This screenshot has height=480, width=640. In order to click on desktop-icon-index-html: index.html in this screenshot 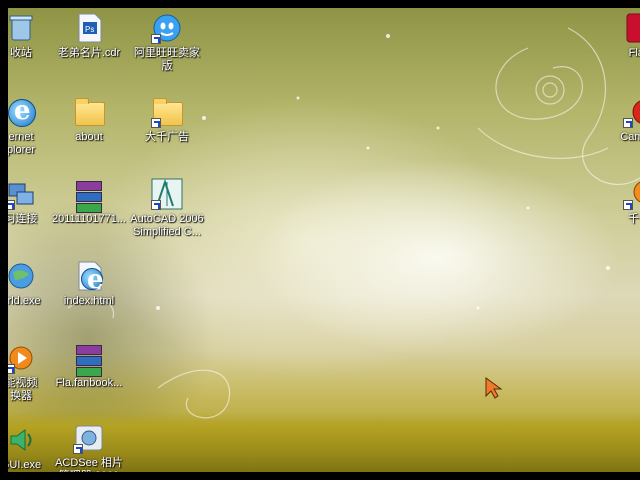, I will do `click(89, 284)`.